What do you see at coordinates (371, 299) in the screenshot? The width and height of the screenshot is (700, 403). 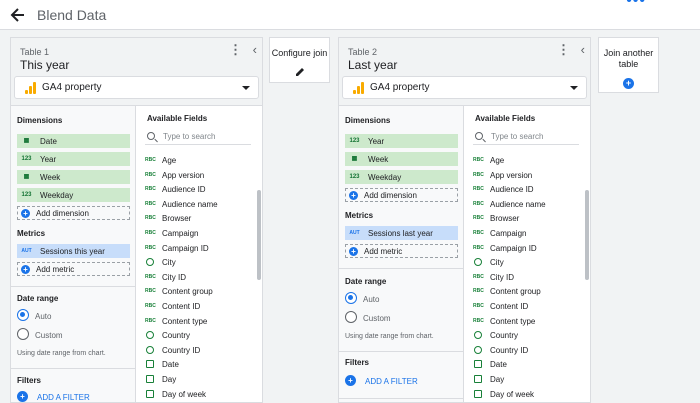 I see `radio-label: Auto` at bounding box center [371, 299].